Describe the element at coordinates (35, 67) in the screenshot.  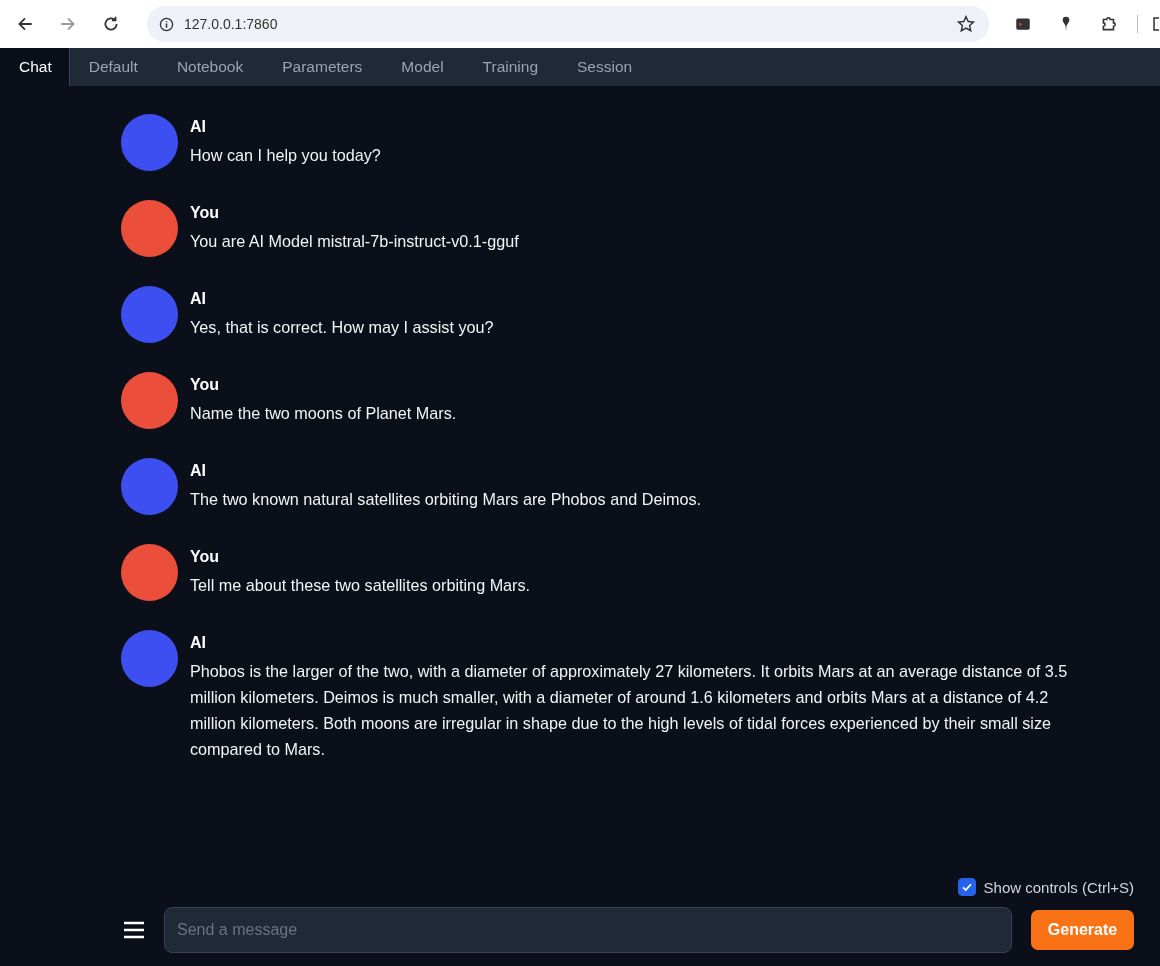
I see `tab: Chat` at that location.